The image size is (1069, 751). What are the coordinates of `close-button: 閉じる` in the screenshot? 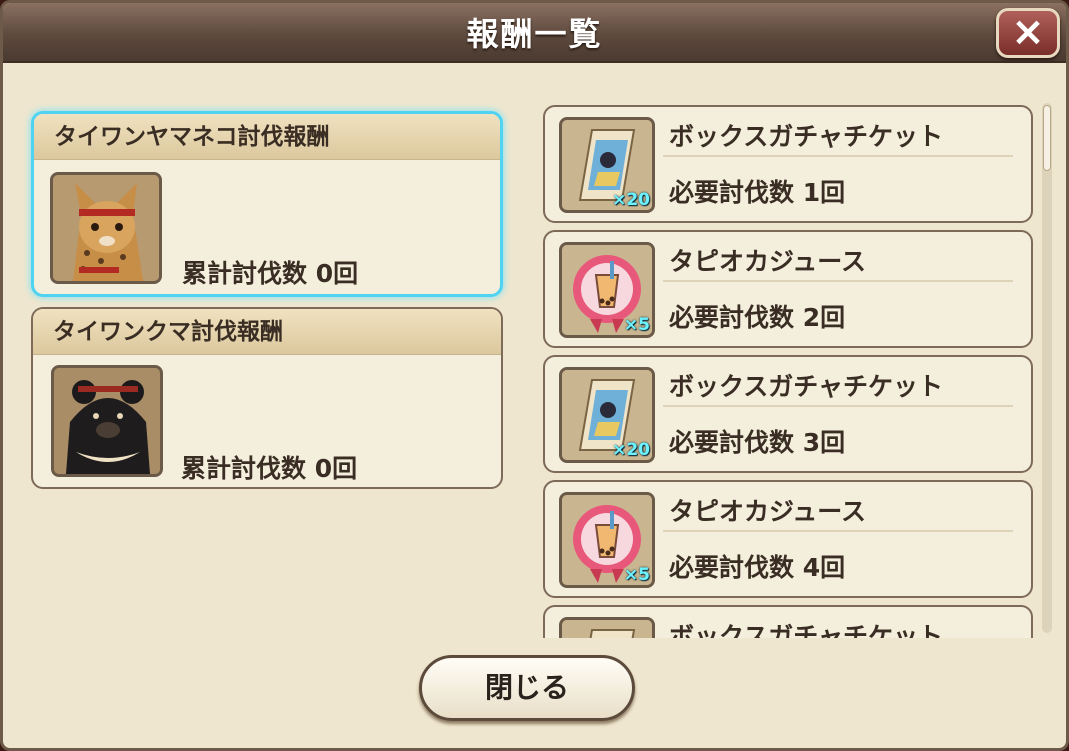 It's located at (527, 688).